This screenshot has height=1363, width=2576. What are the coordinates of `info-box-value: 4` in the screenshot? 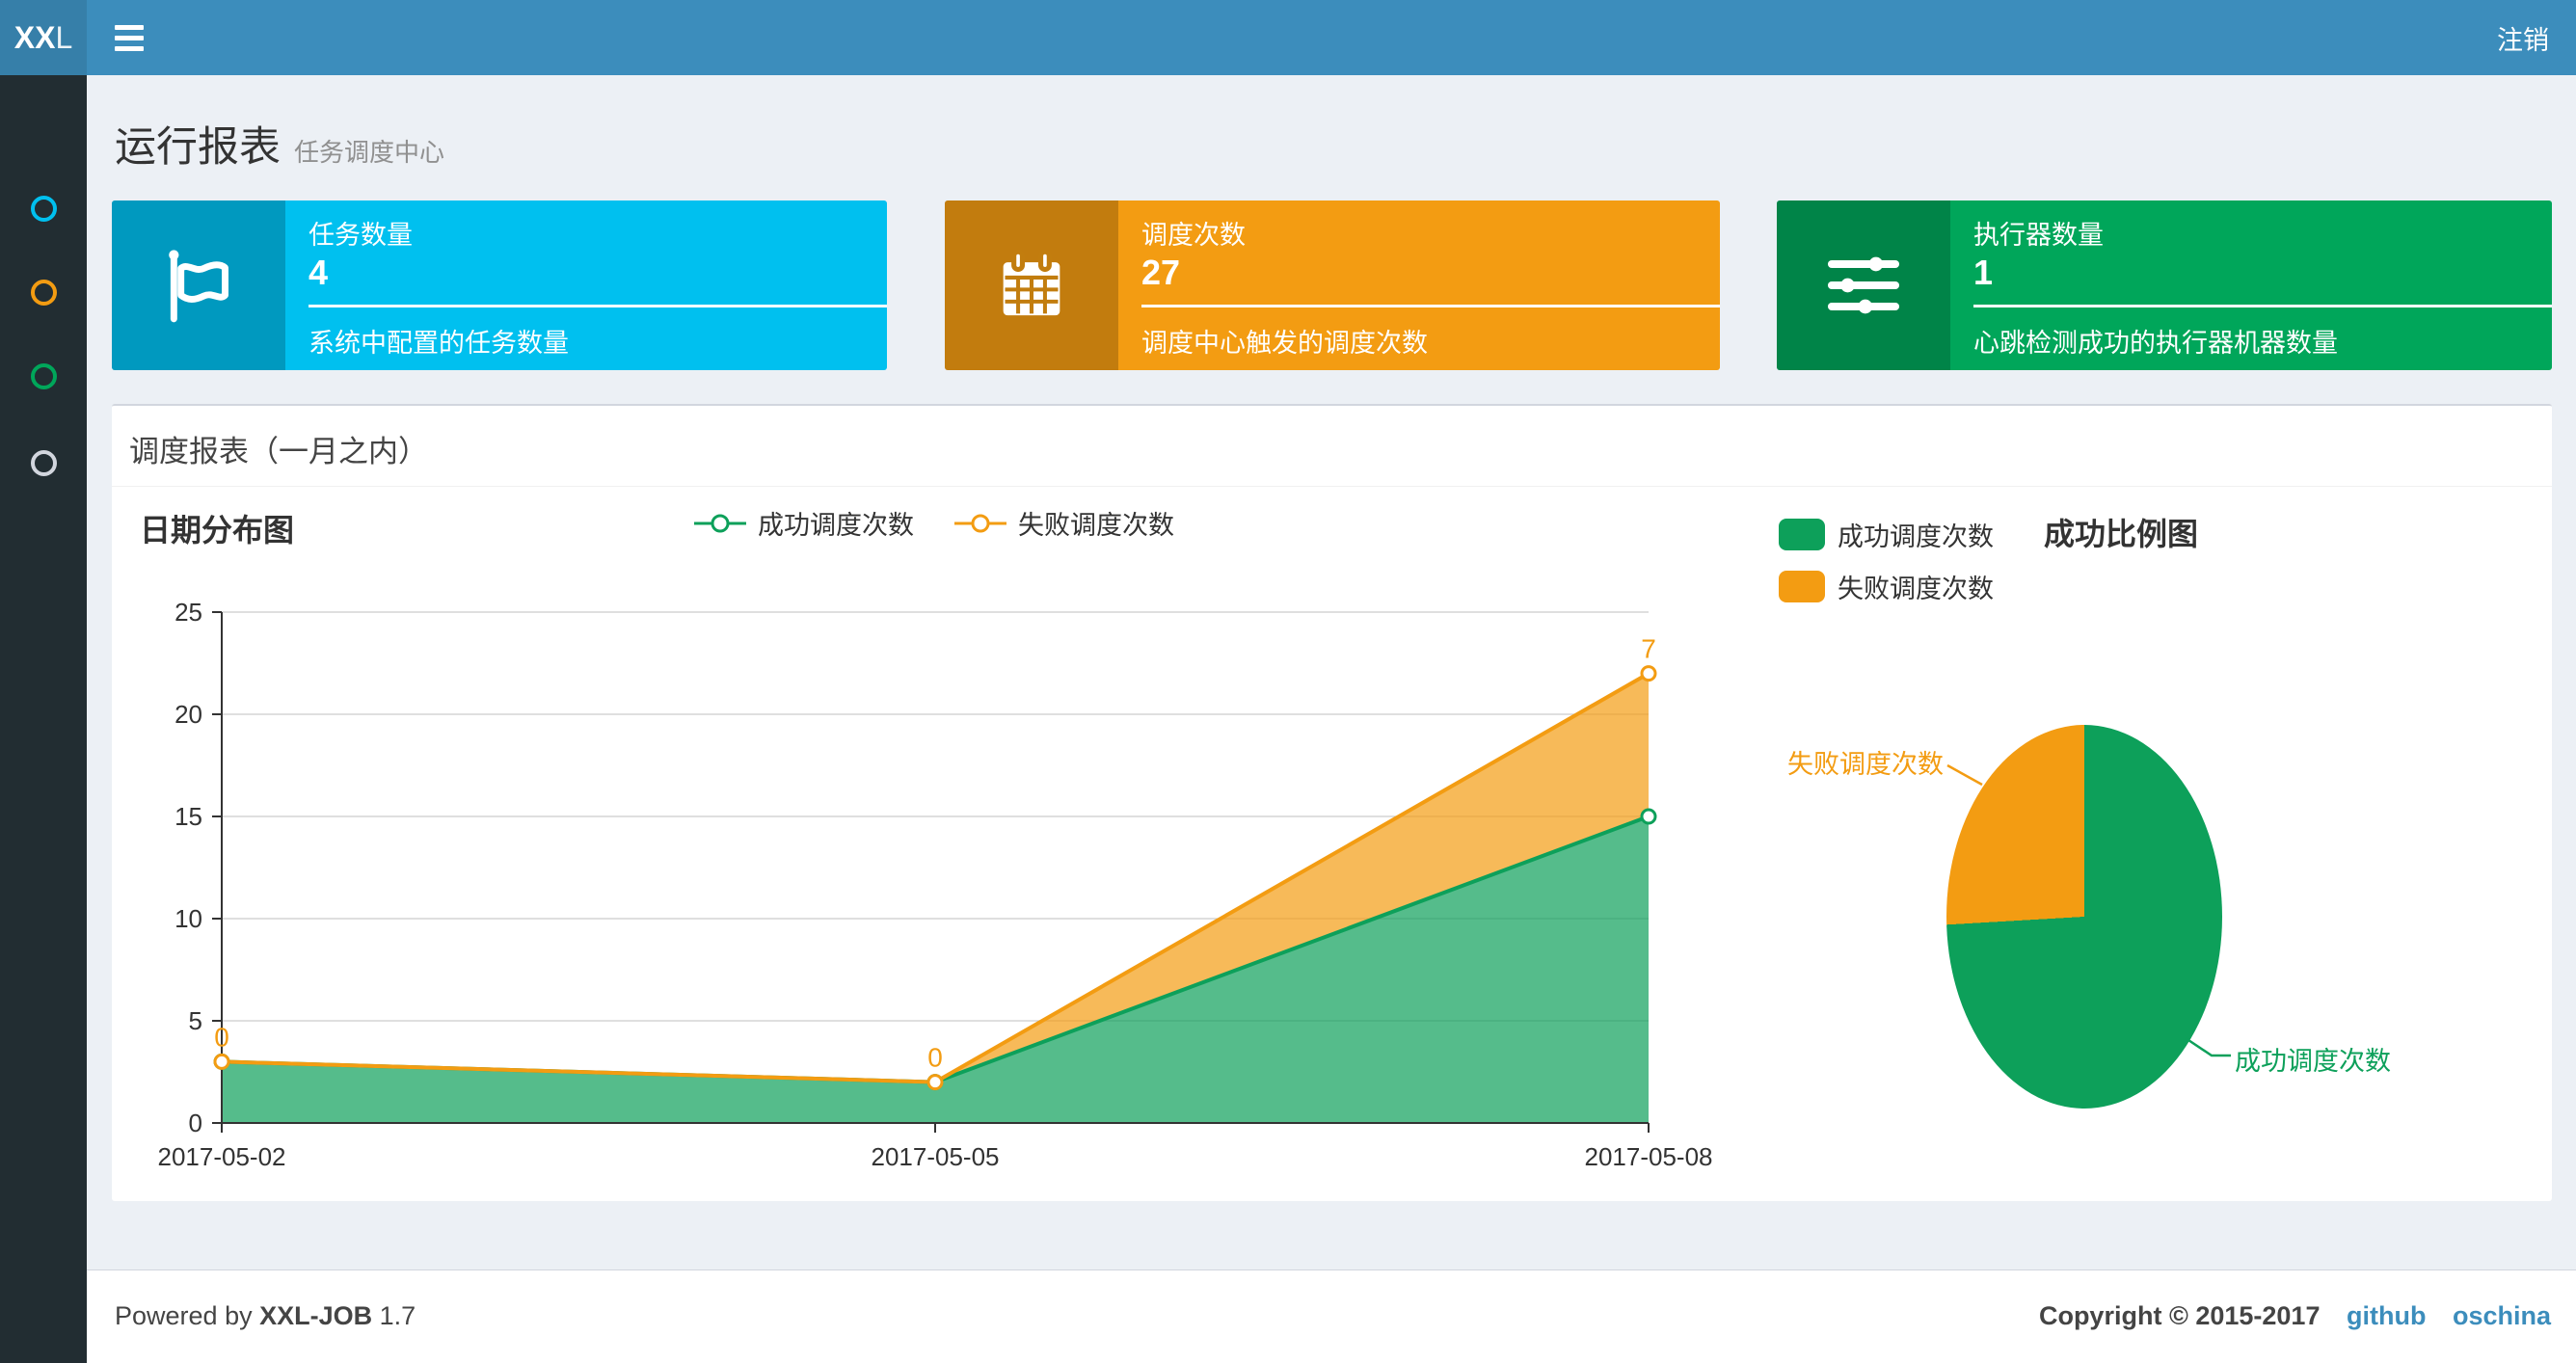 It's located at (319, 272).